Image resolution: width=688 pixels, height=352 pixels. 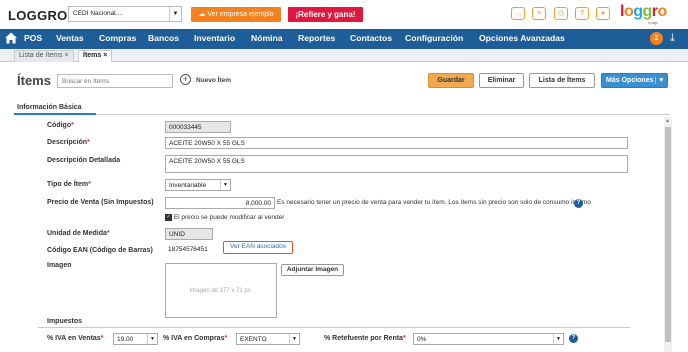 I want to click on code-field: 000033445, so click(x=198, y=127).